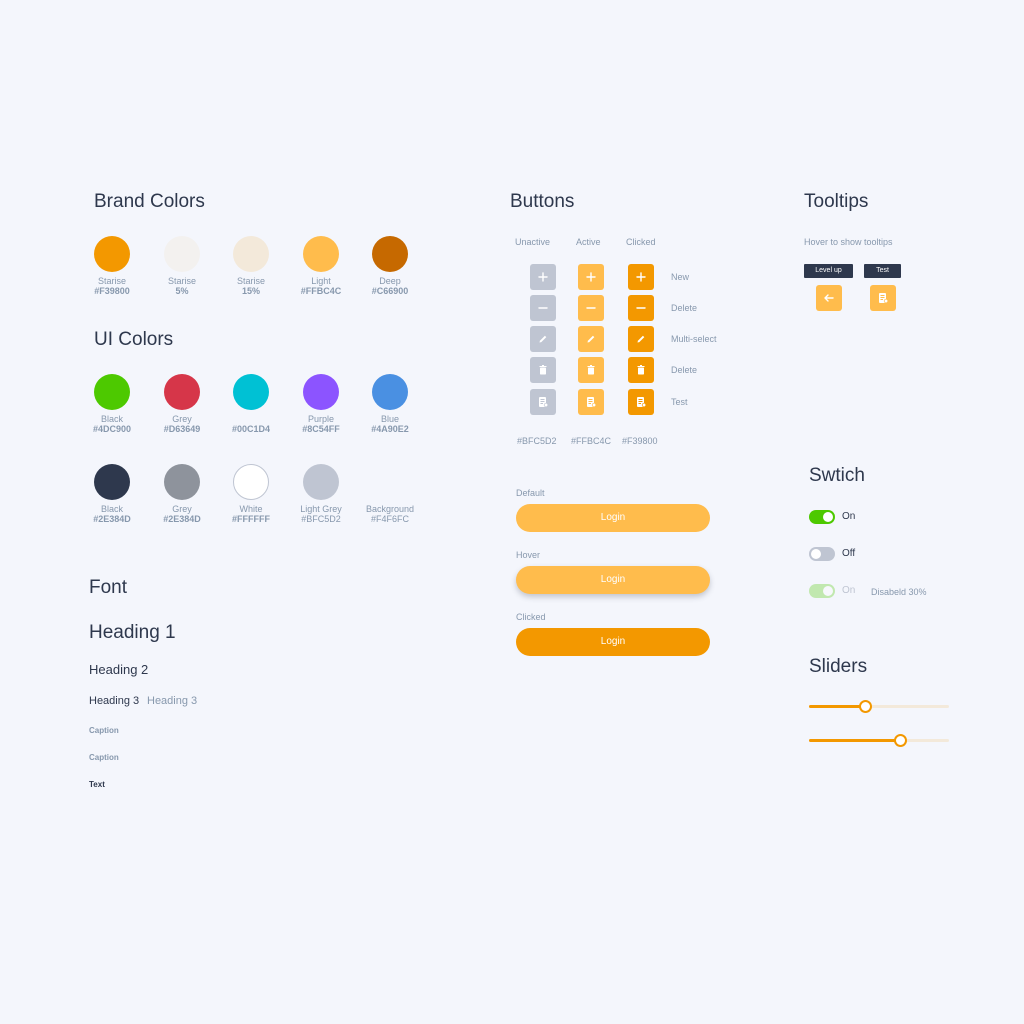 The height and width of the screenshot is (1024, 1024). What do you see at coordinates (321, 429) in the screenshot?
I see `swatch-value: #8C54FF` at bounding box center [321, 429].